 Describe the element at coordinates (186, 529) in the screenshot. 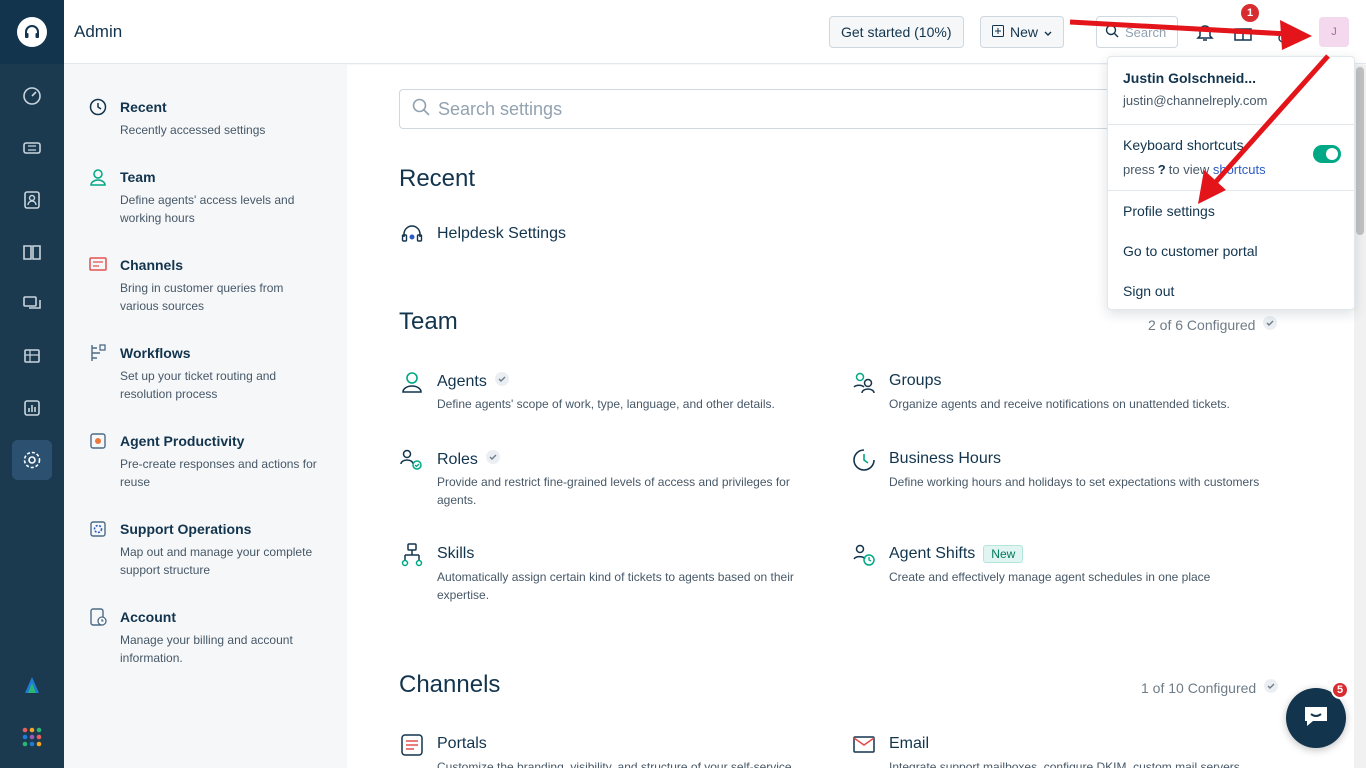

I see `sidebar-item-name: Support Operations` at that location.